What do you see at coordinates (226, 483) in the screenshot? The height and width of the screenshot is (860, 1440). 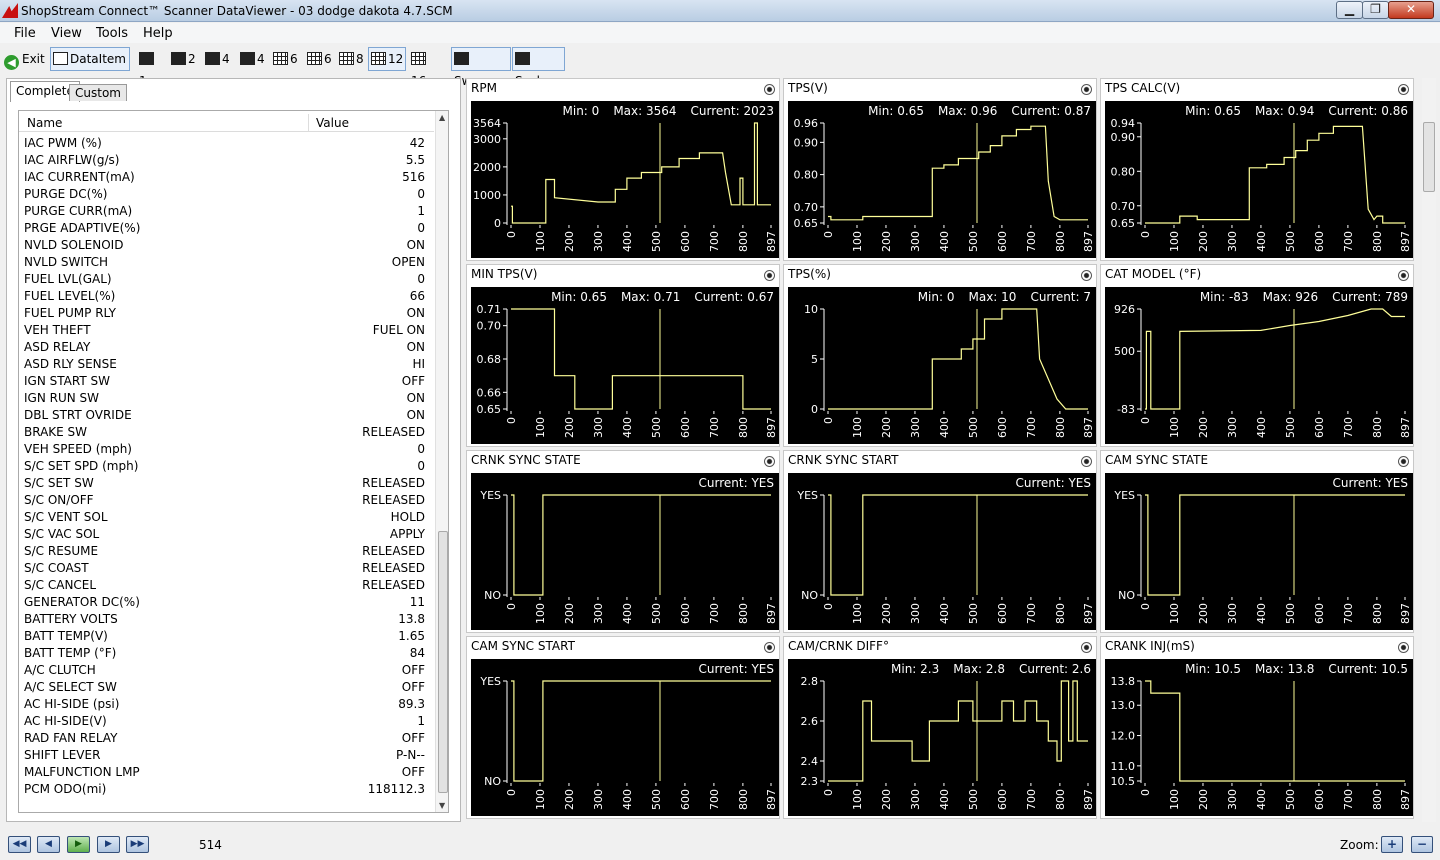 I see `list-item: S/C SET SW RELEASED` at bounding box center [226, 483].